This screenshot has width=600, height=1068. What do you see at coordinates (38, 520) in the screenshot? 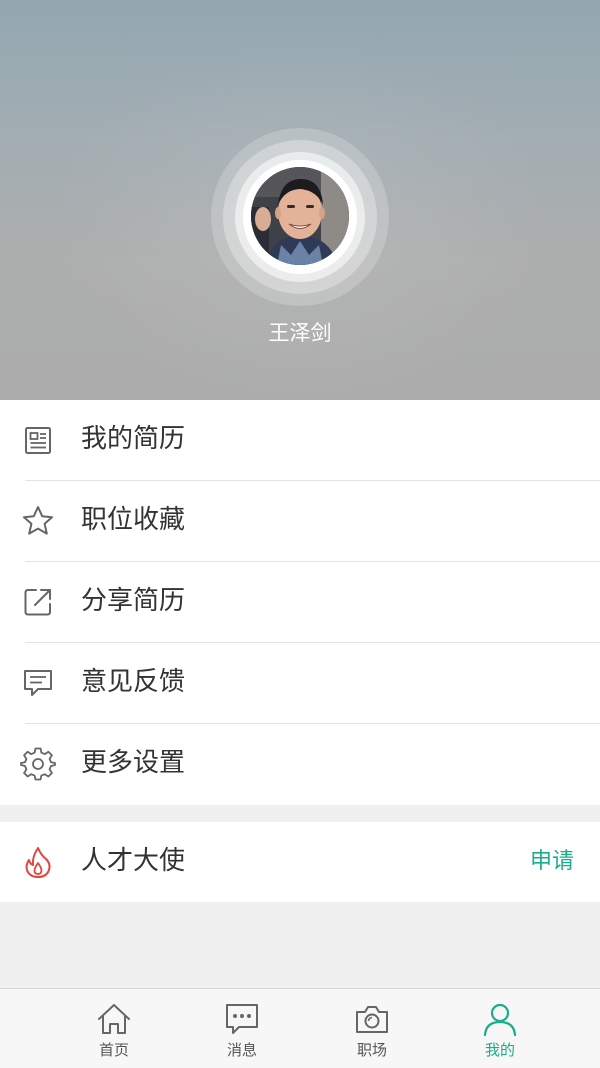
I see `star-icon` at bounding box center [38, 520].